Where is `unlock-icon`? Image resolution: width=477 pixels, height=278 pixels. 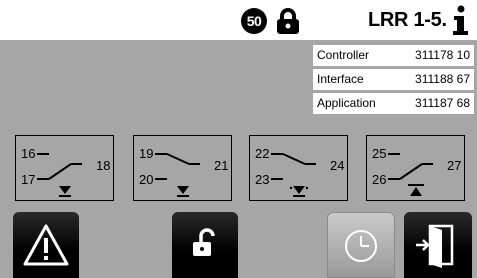
unlock-icon is located at coordinates (204, 242).